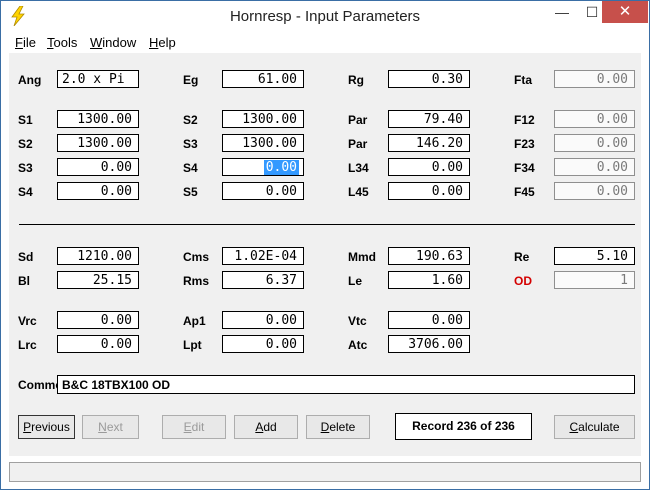 The image size is (650, 490). What do you see at coordinates (429, 320) in the screenshot?
I see `vtc-field: 0.00` at bounding box center [429, 320].